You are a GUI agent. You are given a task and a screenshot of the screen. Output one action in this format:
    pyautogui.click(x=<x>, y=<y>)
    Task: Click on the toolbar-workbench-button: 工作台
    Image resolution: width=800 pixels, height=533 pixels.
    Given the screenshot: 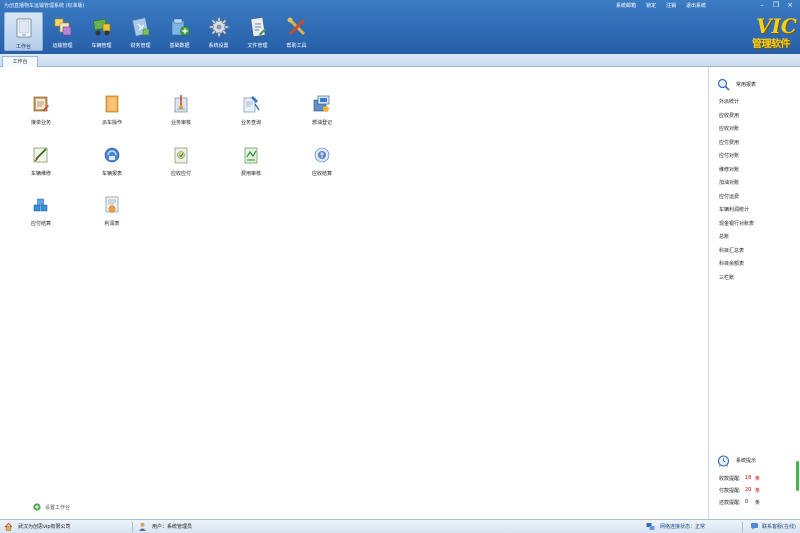 What is the action you would take?
    pyautogui.click(x=23, y=31)
    